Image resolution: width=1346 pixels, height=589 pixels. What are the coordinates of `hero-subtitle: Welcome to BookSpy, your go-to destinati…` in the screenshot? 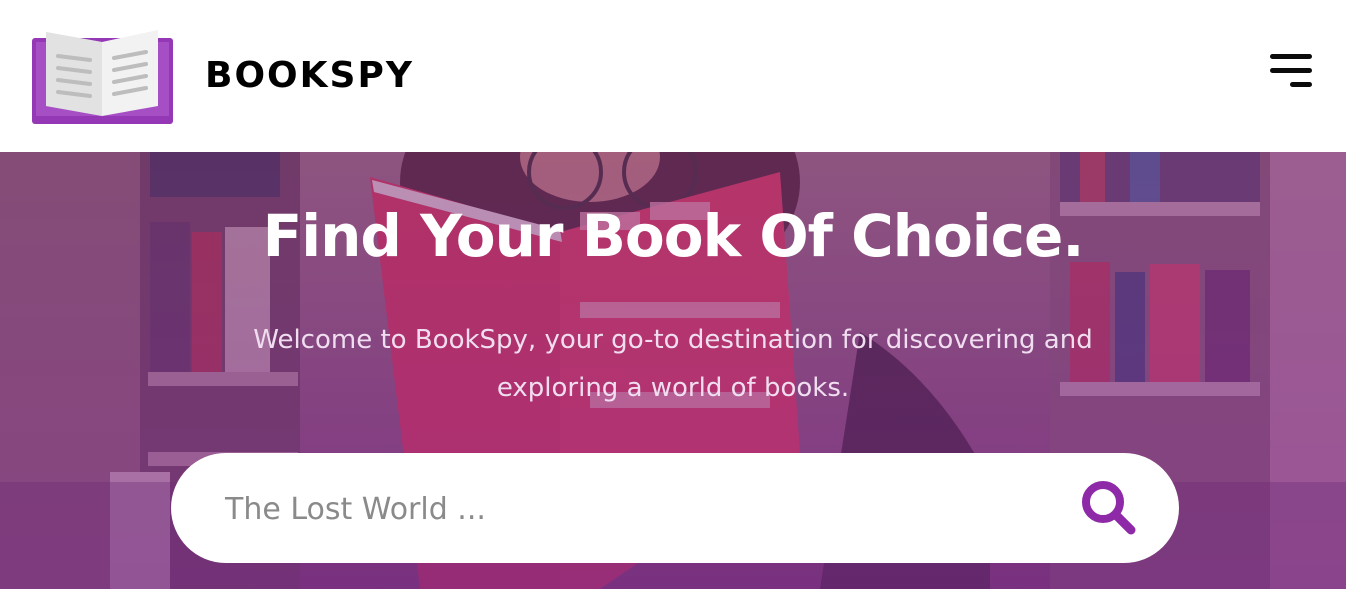 It's located at (673, 364).